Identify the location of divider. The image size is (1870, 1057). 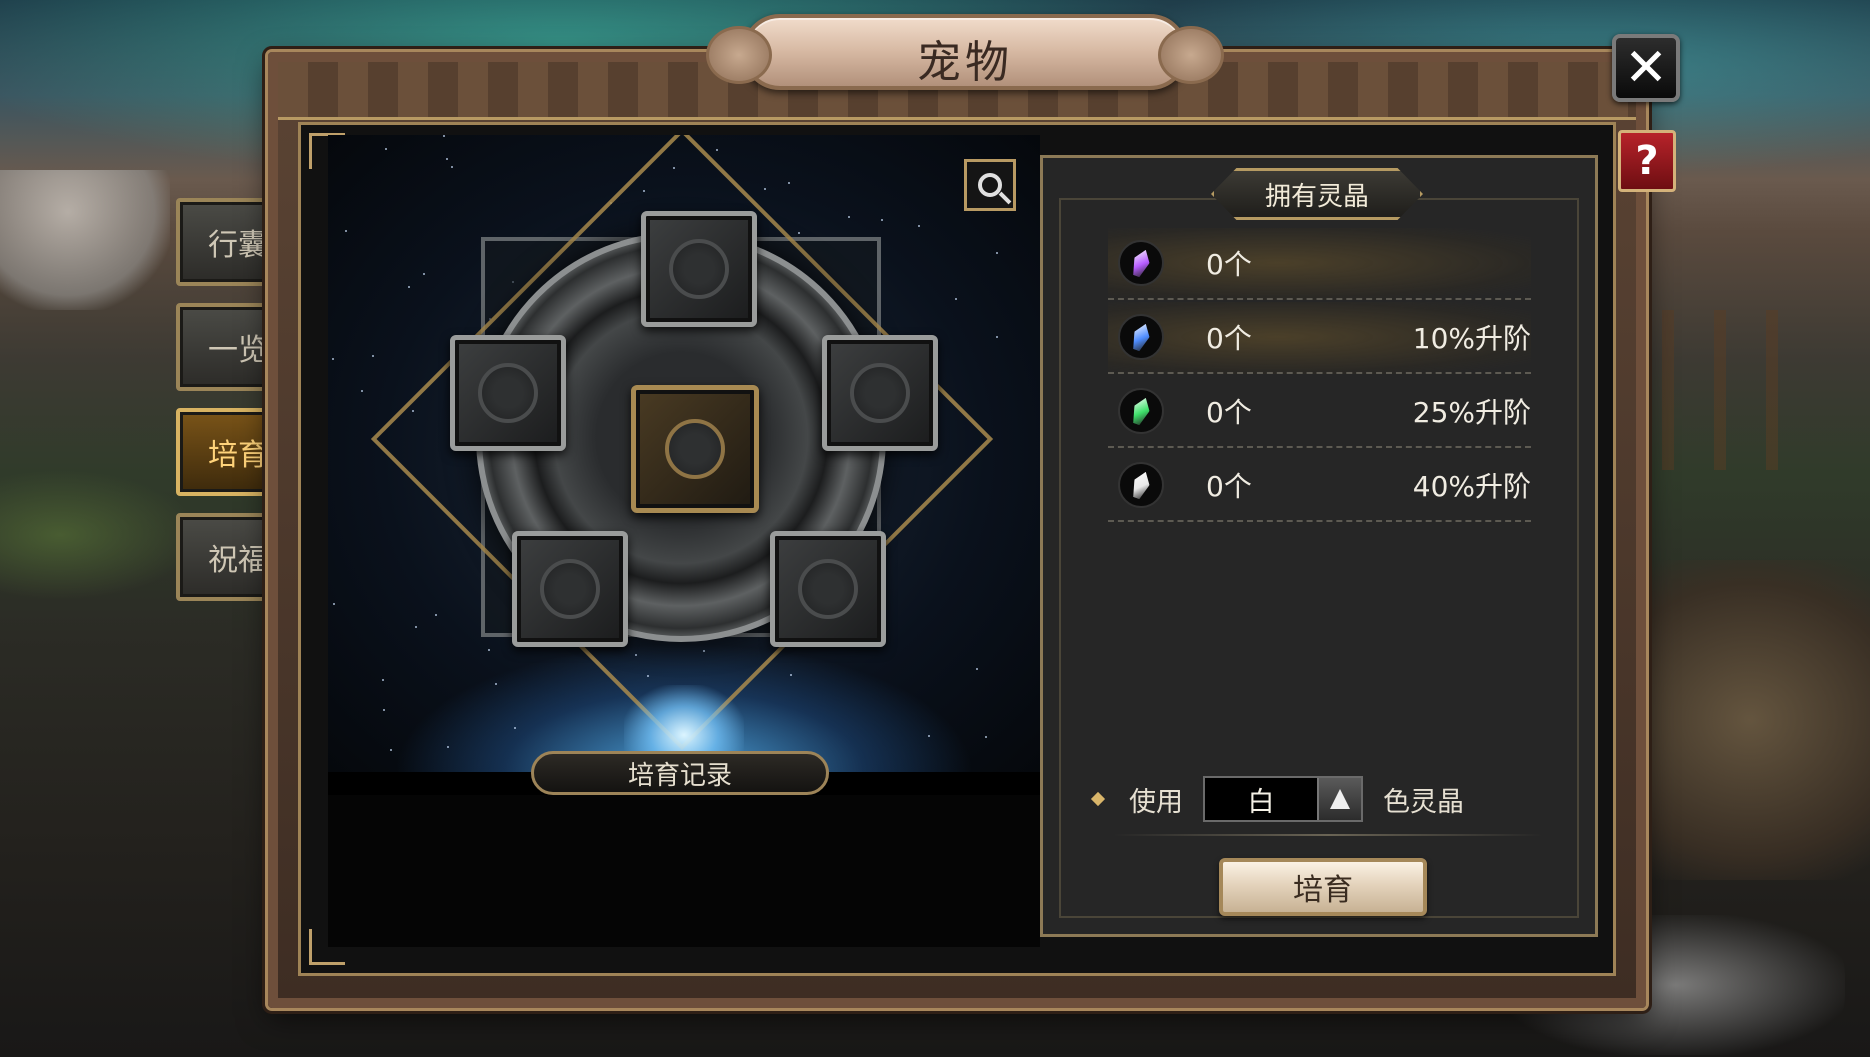
(1328, 835).